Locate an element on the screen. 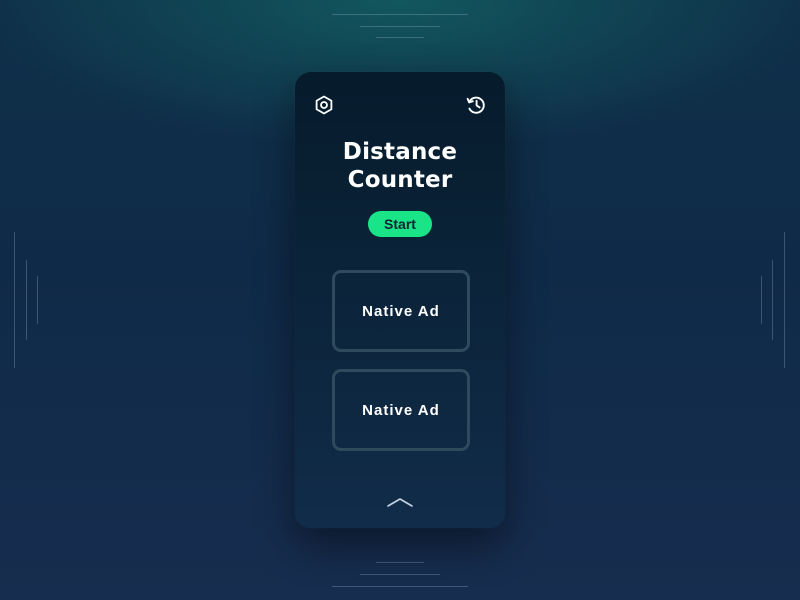 The height and width of the screenshot is (600, 800). history-icon is located at coordinates (475, 105).